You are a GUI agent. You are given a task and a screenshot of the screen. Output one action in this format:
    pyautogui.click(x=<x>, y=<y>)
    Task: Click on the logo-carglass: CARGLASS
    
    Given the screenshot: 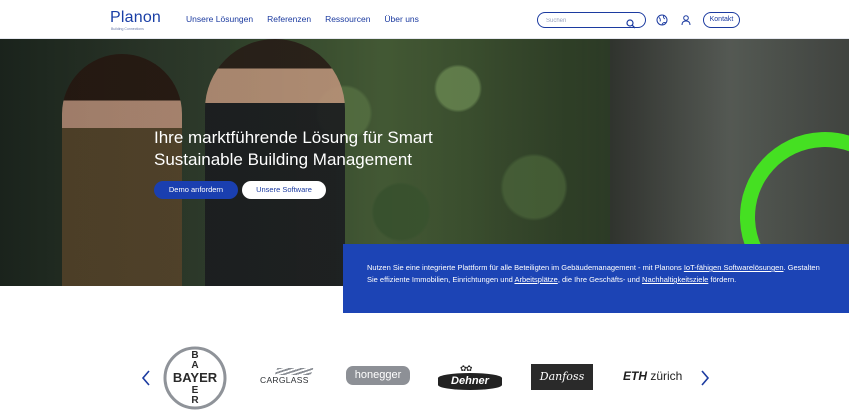 What is the action you would take?
    pyautogui.click(x=287, y=377)
    